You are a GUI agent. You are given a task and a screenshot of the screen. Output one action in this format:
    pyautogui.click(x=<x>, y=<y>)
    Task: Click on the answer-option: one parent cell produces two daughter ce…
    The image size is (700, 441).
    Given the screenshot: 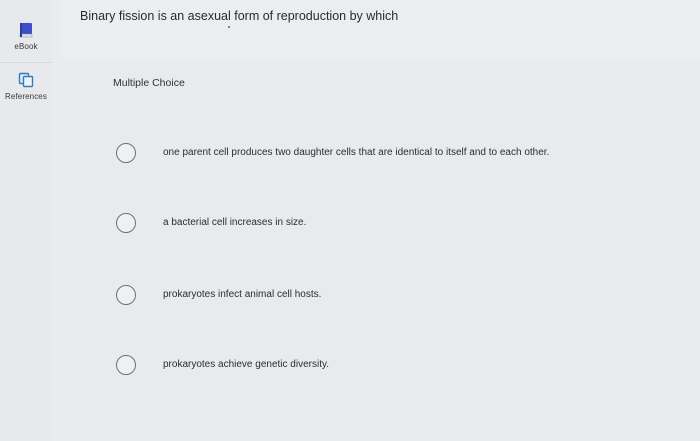 What is the action you would take?
    pyautogui.click(x=396, y=154)
    